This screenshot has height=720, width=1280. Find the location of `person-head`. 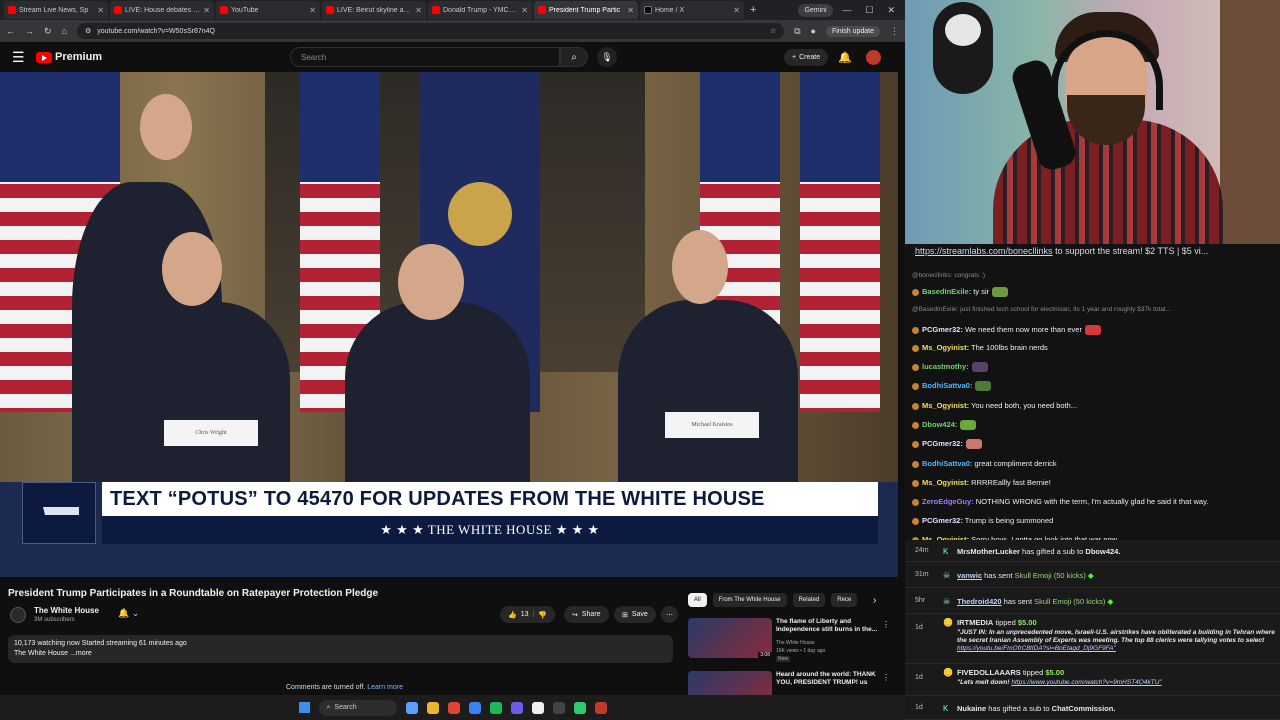

person-head is located at coordinates (700, 267).